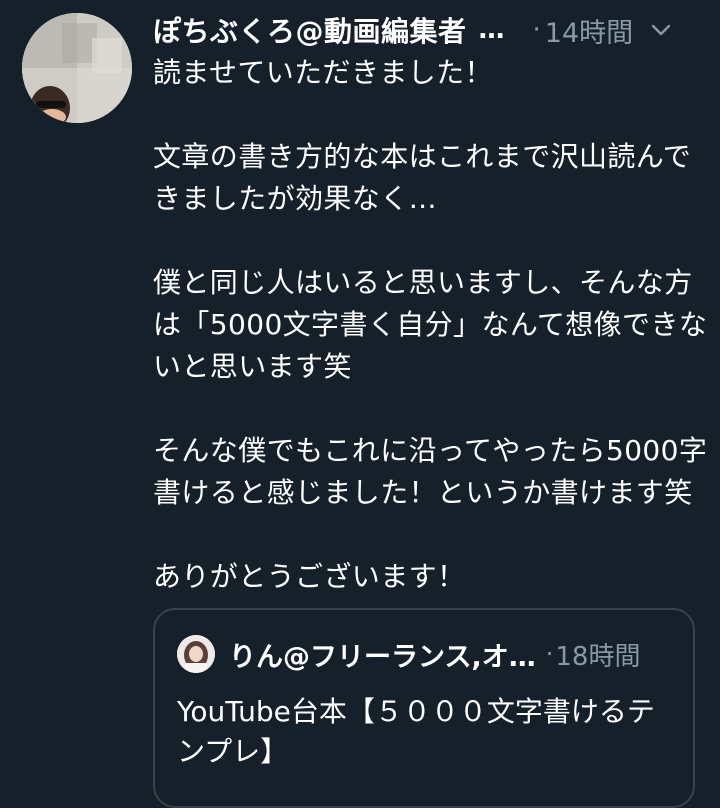 The image size is (720, 808). I want to click on quoted-author-avatar, so click(196, 654).